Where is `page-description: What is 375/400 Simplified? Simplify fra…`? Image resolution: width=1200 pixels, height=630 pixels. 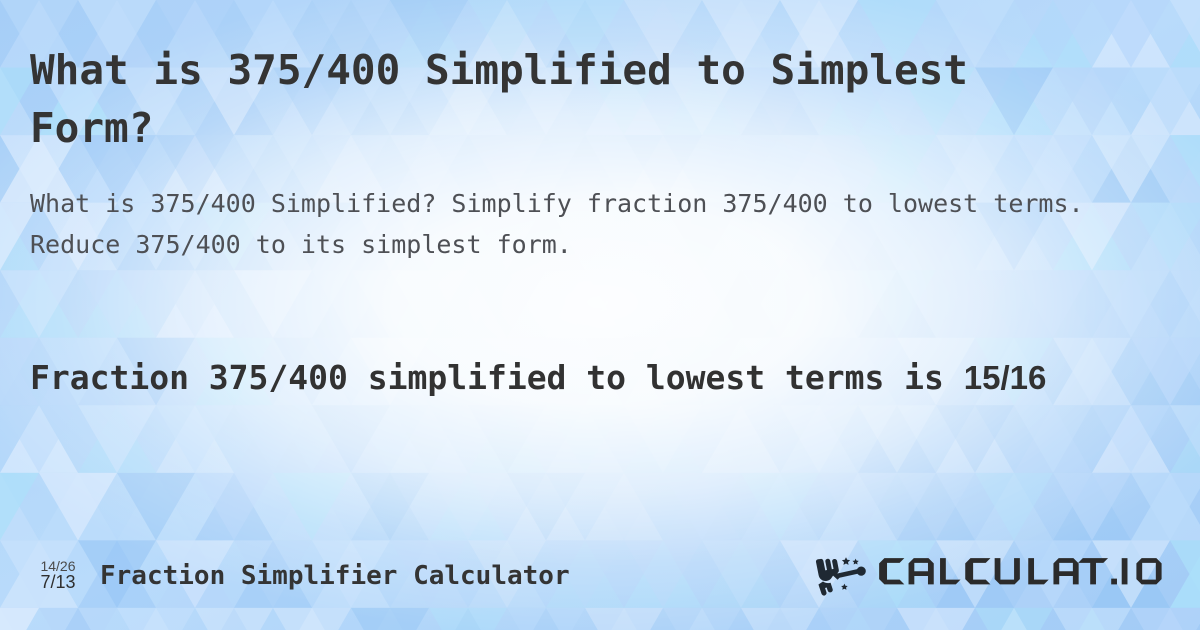
page-description: What is 375/400 Simplified? Simplify fra… is located at coordinates (557, 224).